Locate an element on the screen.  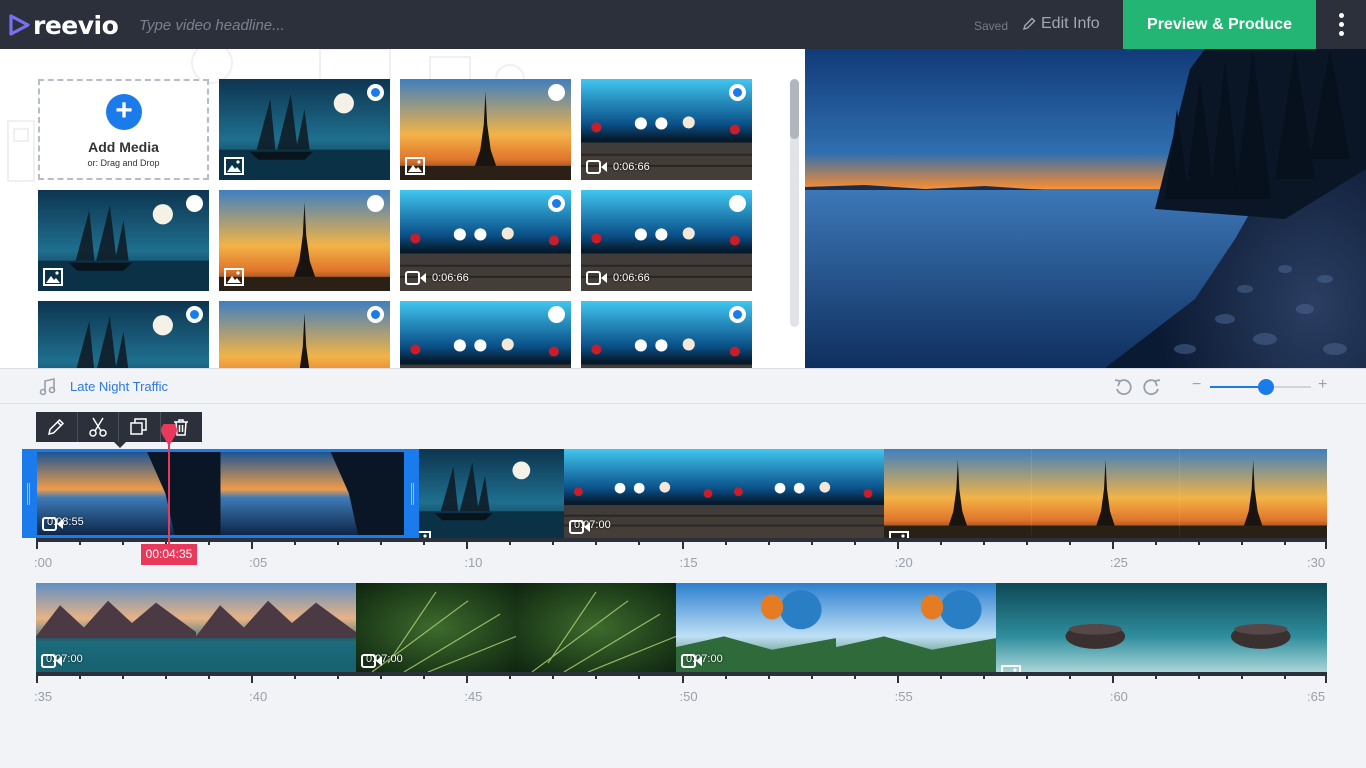
audio-track-title: Late Night Traffic is located at coordinates (119, 386).